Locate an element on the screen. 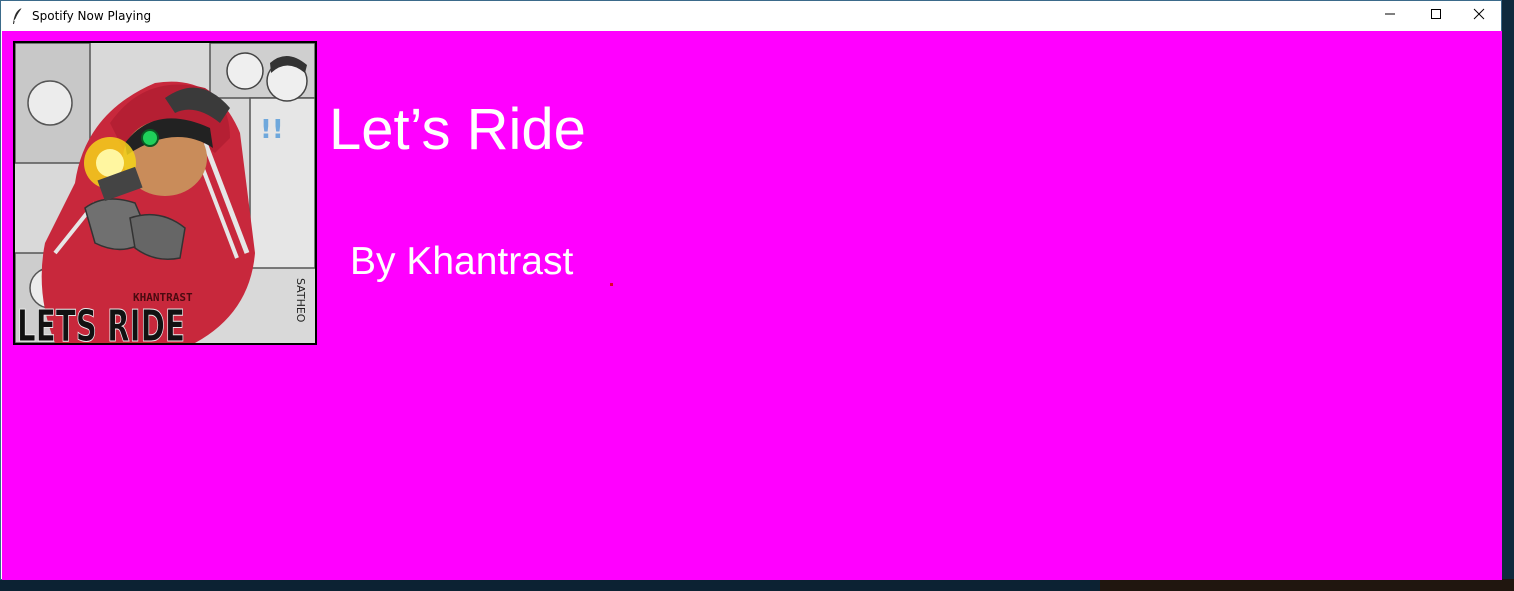 The image size is (1514, 591). minimize-icon is located at coordinates (1390, 16).